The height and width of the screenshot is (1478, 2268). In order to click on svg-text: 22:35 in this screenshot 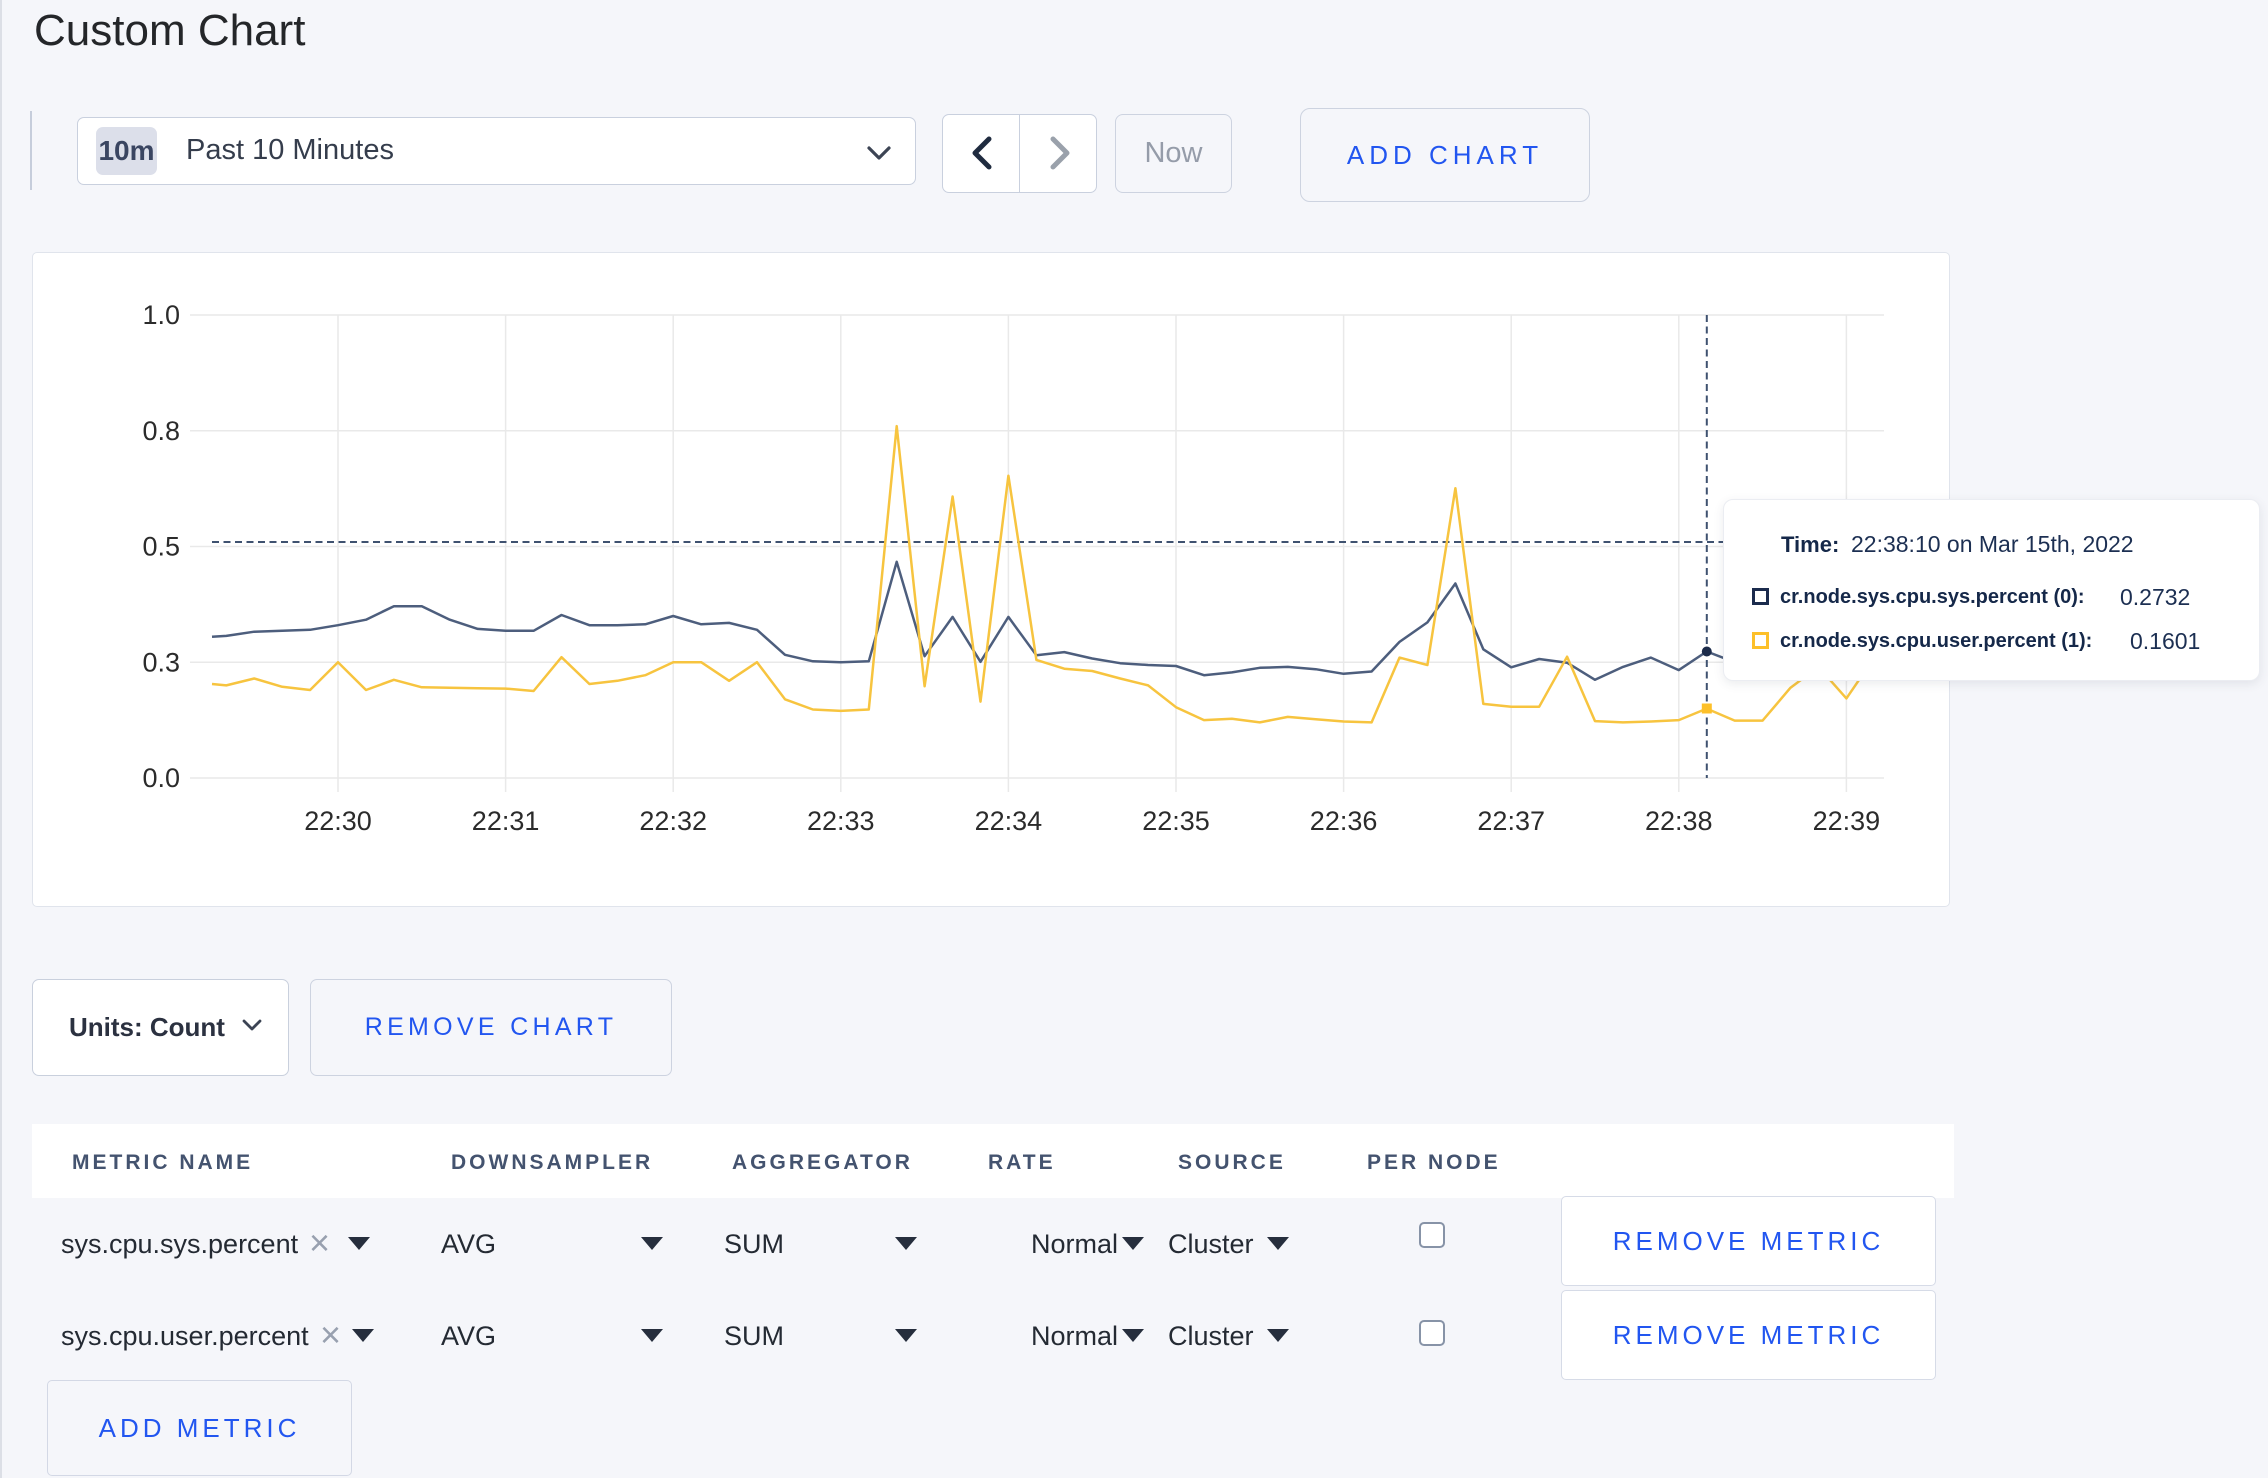, I will do `click(1176, 821)`.